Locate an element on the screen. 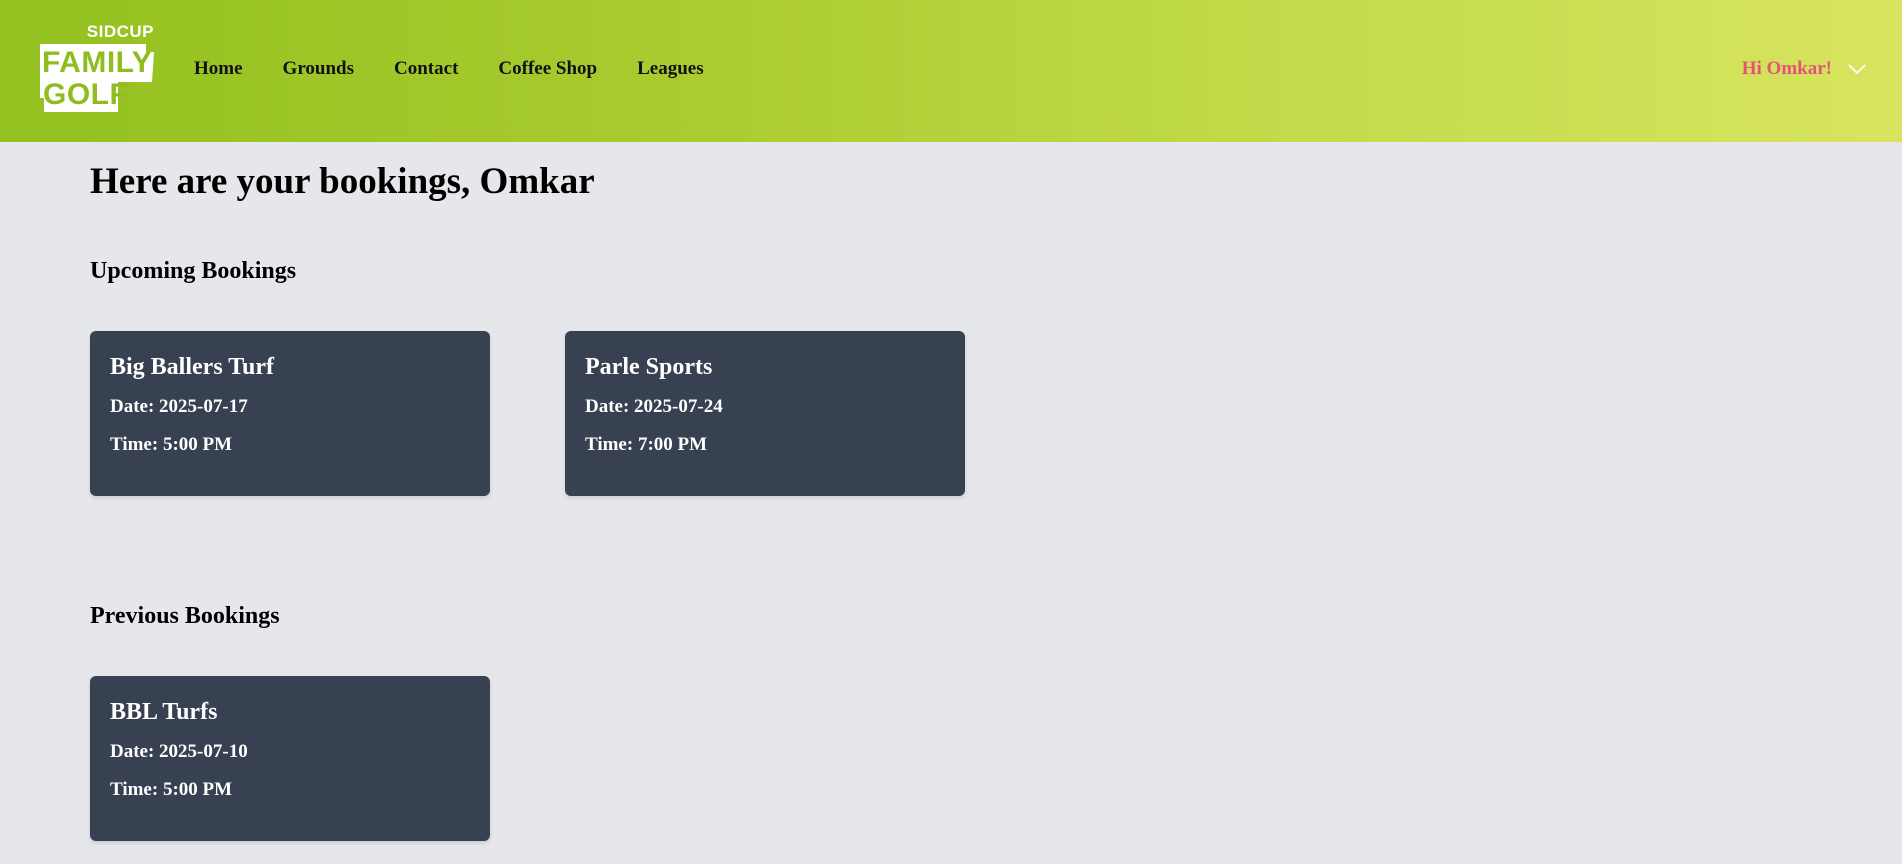 This screenshot has height=864, width=1902. booking-date: Date: 2025-07-17 is located at coordinates (179, 406).